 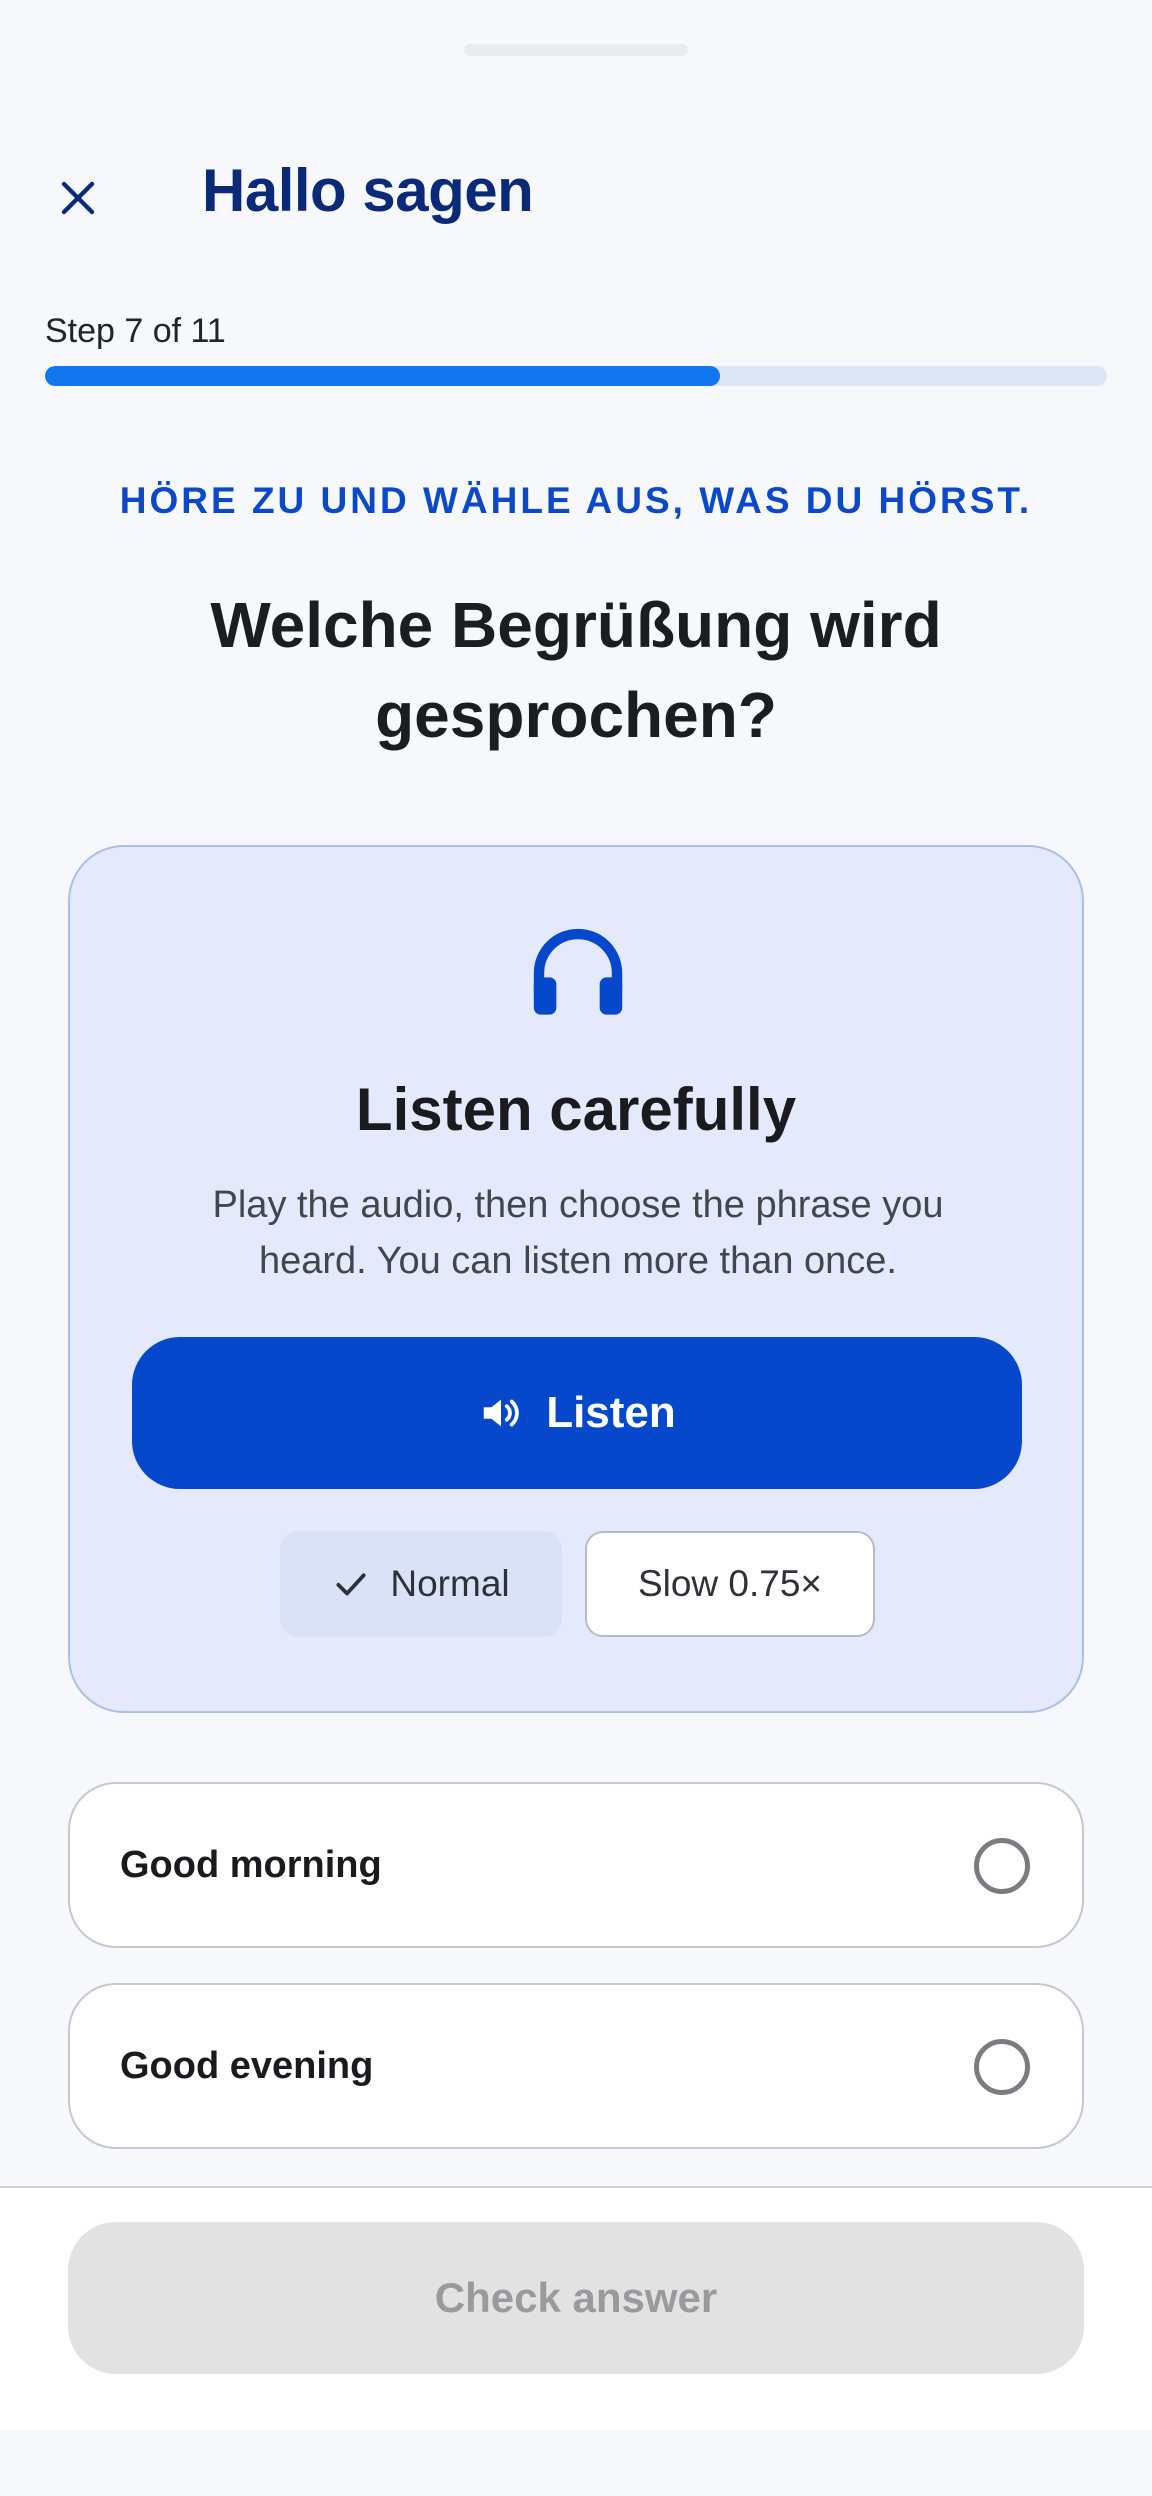 I want to click on close-button, so click(x=78, y=198).